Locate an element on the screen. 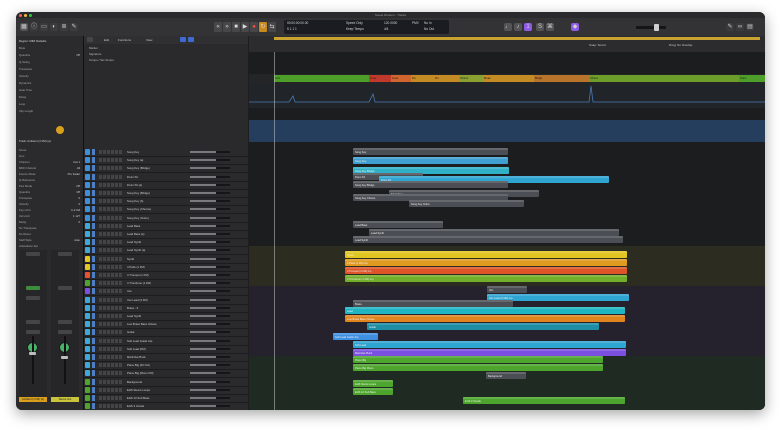  track-name: Piano Big (20 Oct) is located at coordinates (151, 365).